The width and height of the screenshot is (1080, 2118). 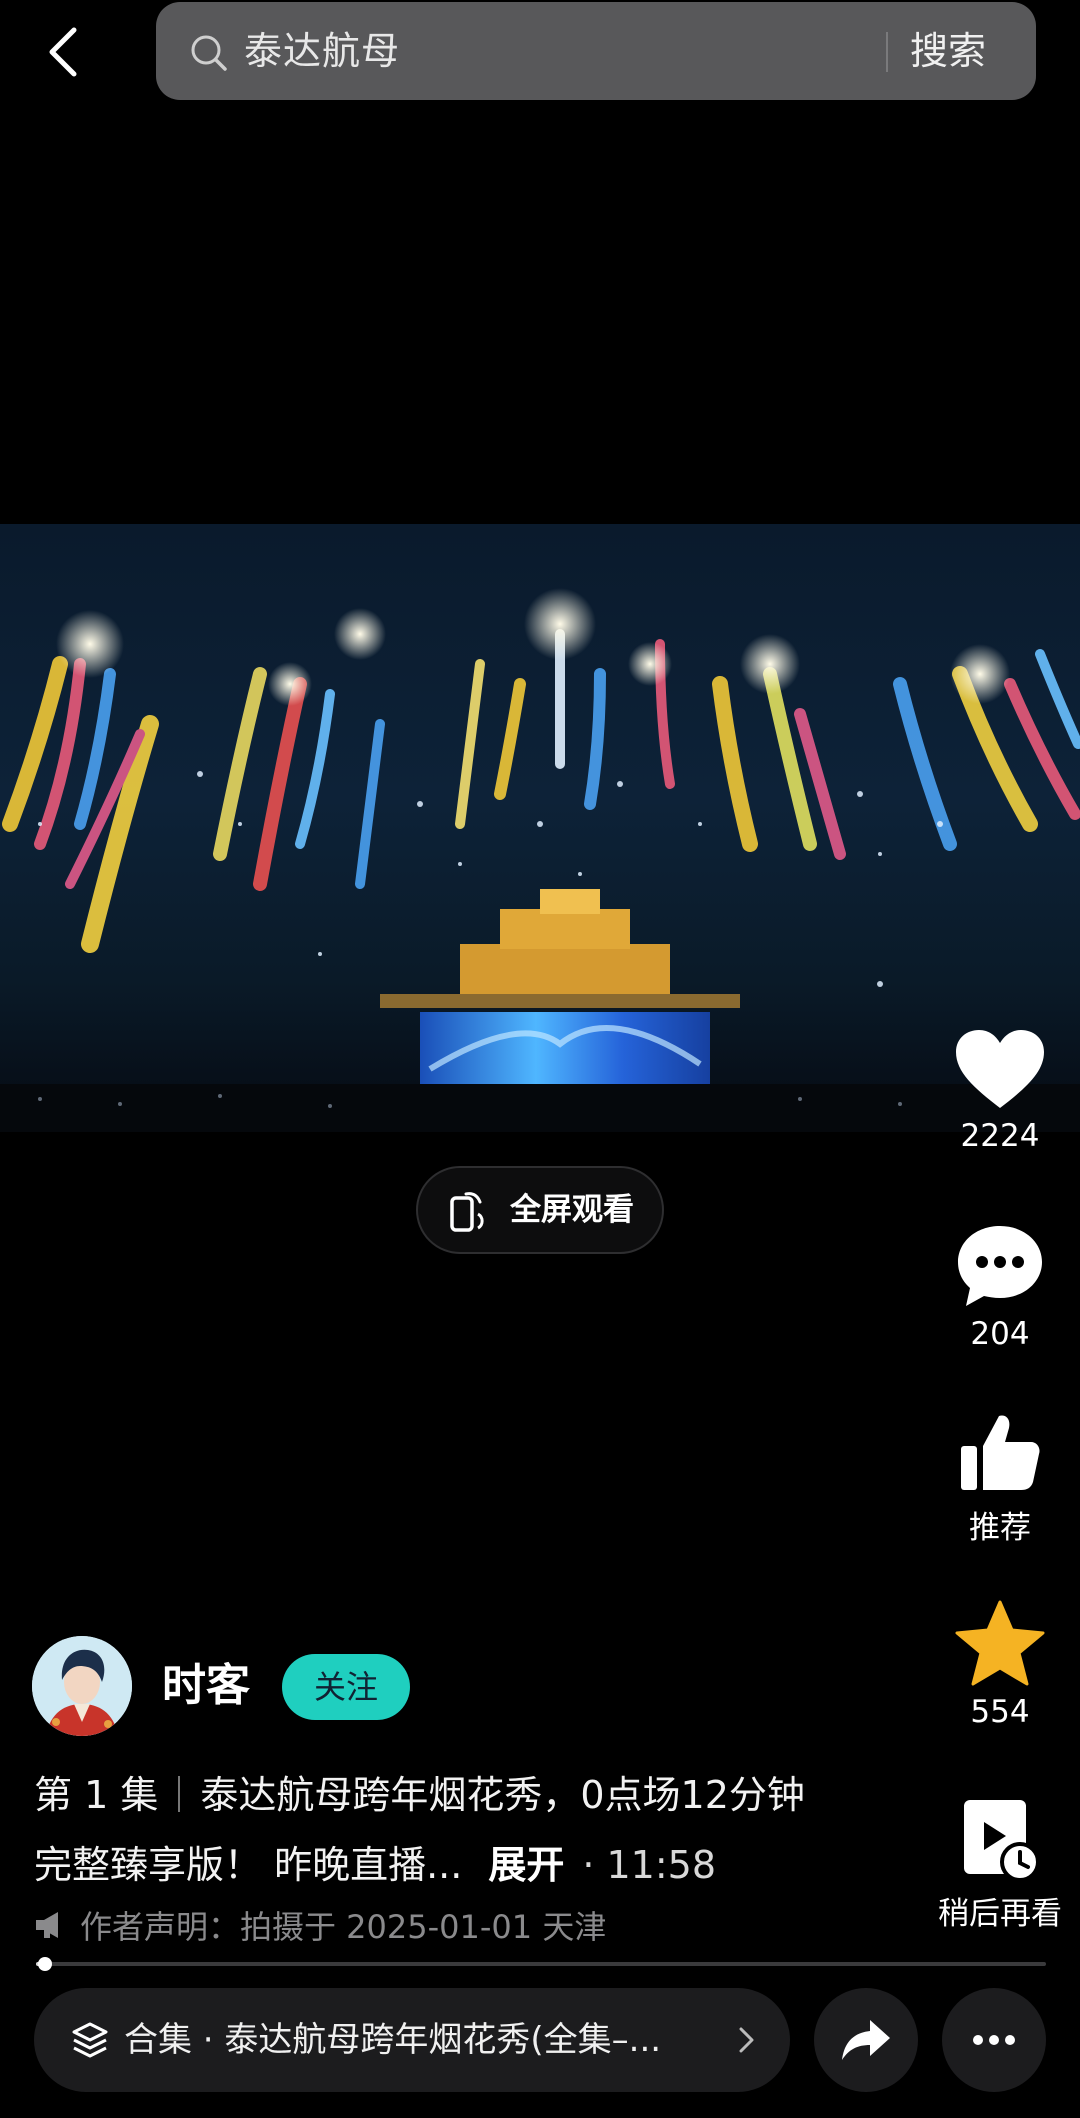 I want to click on fullscreen-button: 全屏观看, so click(x=540, y=1210).